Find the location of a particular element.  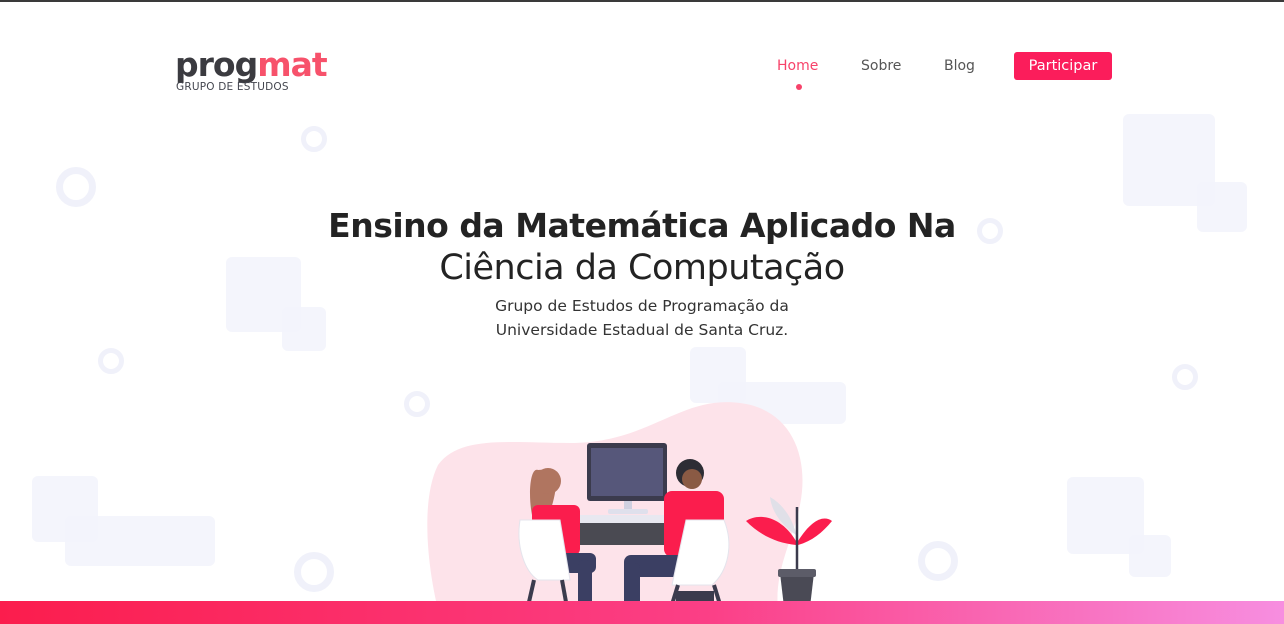

hero-subtitle-line1: Grupo de Estudos de Programação da is located at coordinates (642, 306).